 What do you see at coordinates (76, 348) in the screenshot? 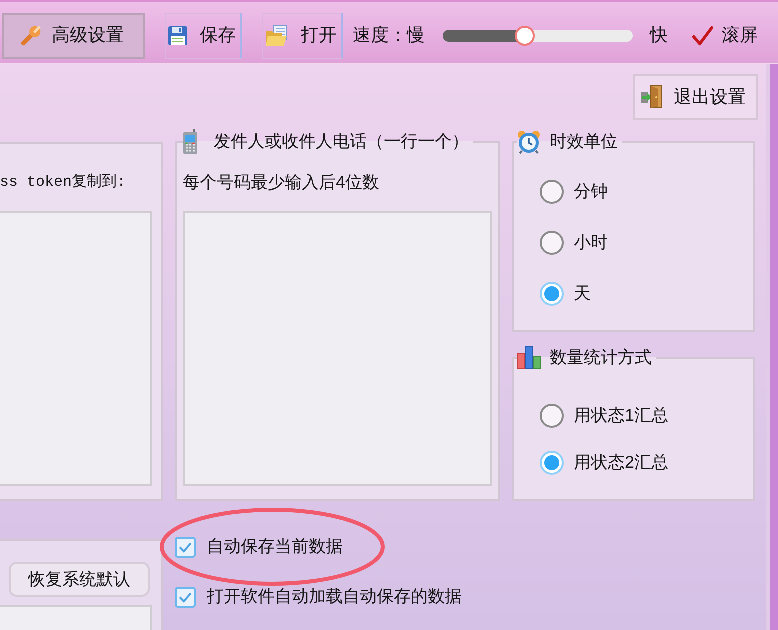
I see `token-text-field` at bounding box center [76, 348].